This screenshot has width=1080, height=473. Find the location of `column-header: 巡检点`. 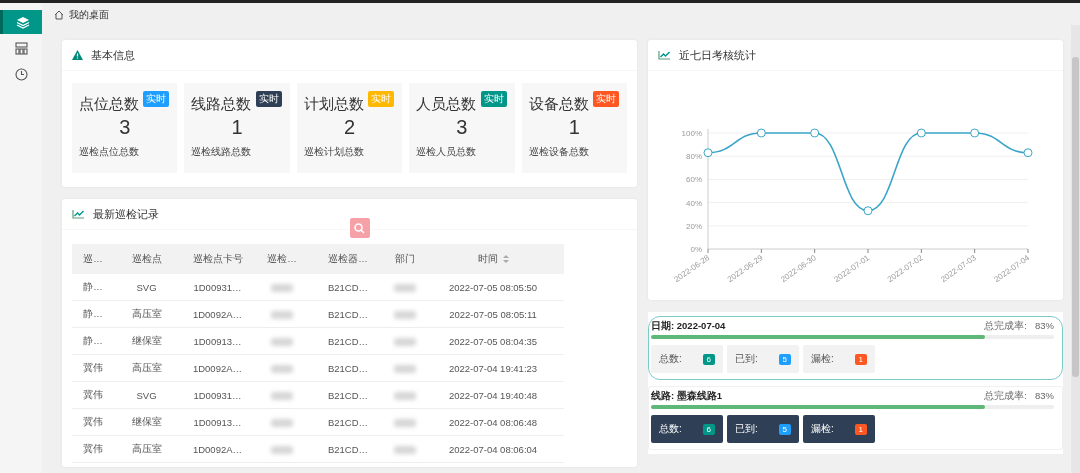

column-header: 巡检点 is located at coordinates (146, 258).